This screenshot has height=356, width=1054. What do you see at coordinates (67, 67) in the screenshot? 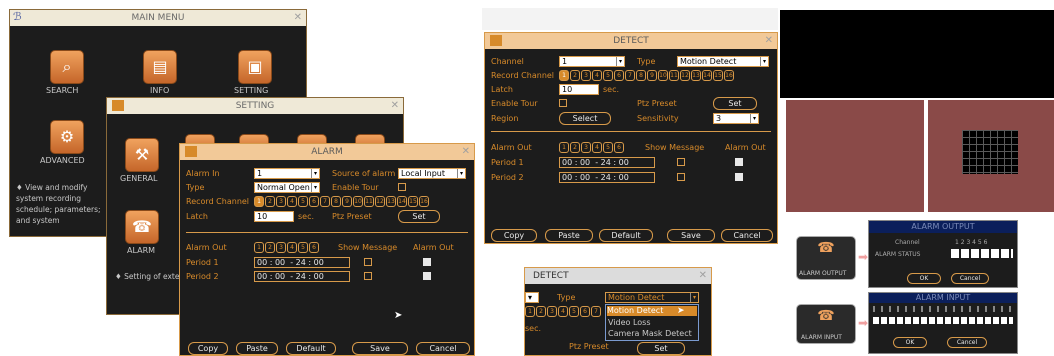
I see `search-button: ⌕` at bounding box center [67, 67].